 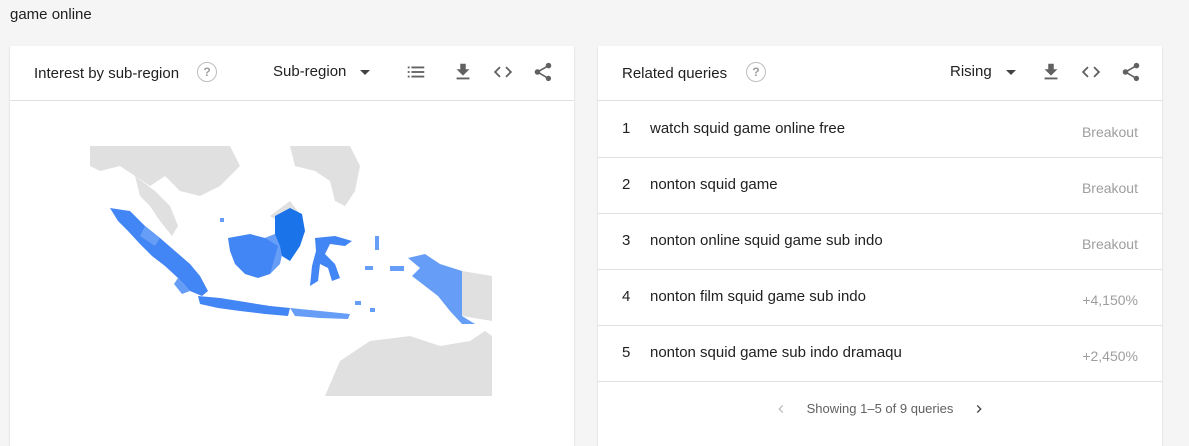 What do you see at coordinates (159, 252) in the screenshot?
I see `sumatra` at bounding box center [159, 252].